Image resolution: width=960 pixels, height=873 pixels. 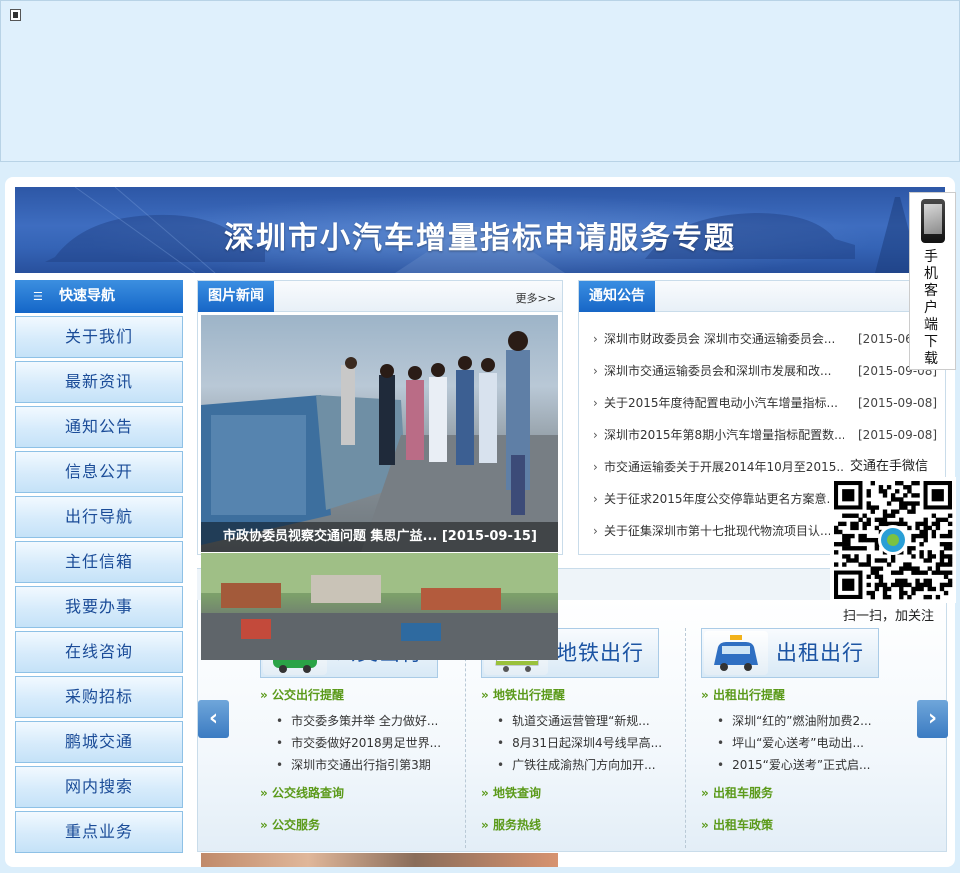 I want to click on wechat-widget: 交通在手微信 扫一扫，加关注, so click(x=893, y=540).